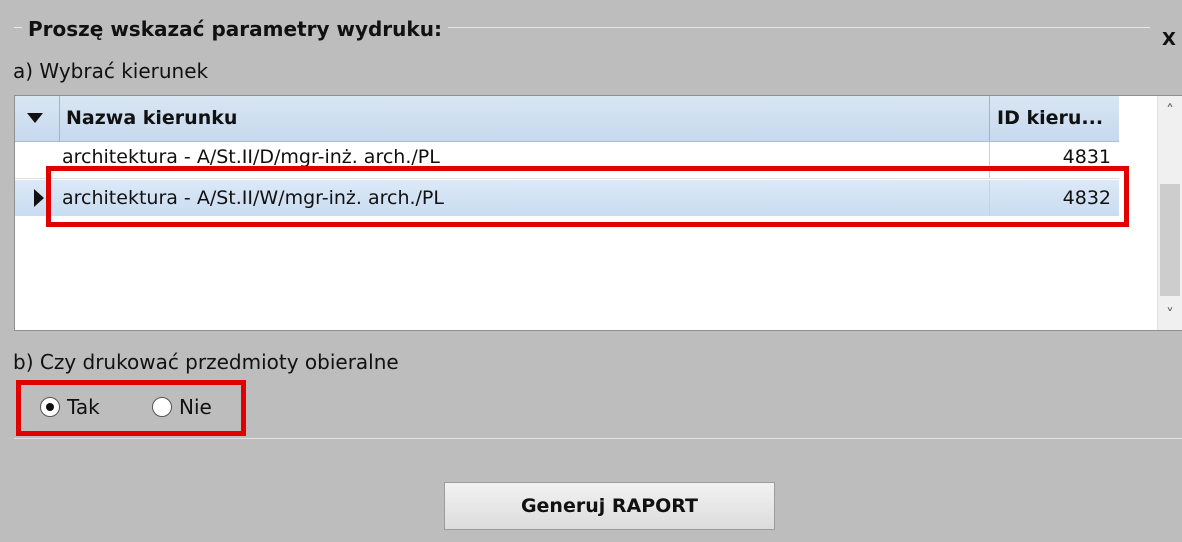 This screenshot has height=542, width=1182. What do you see at coordinates (131, 408) in the screenshot?
I see `highlight-box-radio` at bounding box center [131, 408].